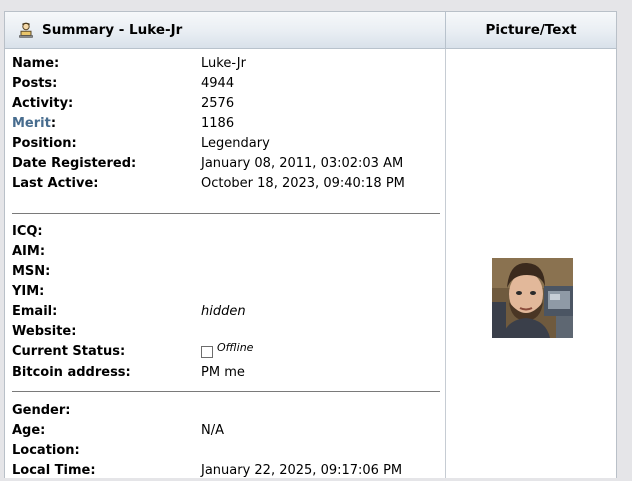 The height and width of the screenshot is (481, 632). Describe the element at coordinates (44, 331) in the screenshot. I see `website-label: Website:` at that location.